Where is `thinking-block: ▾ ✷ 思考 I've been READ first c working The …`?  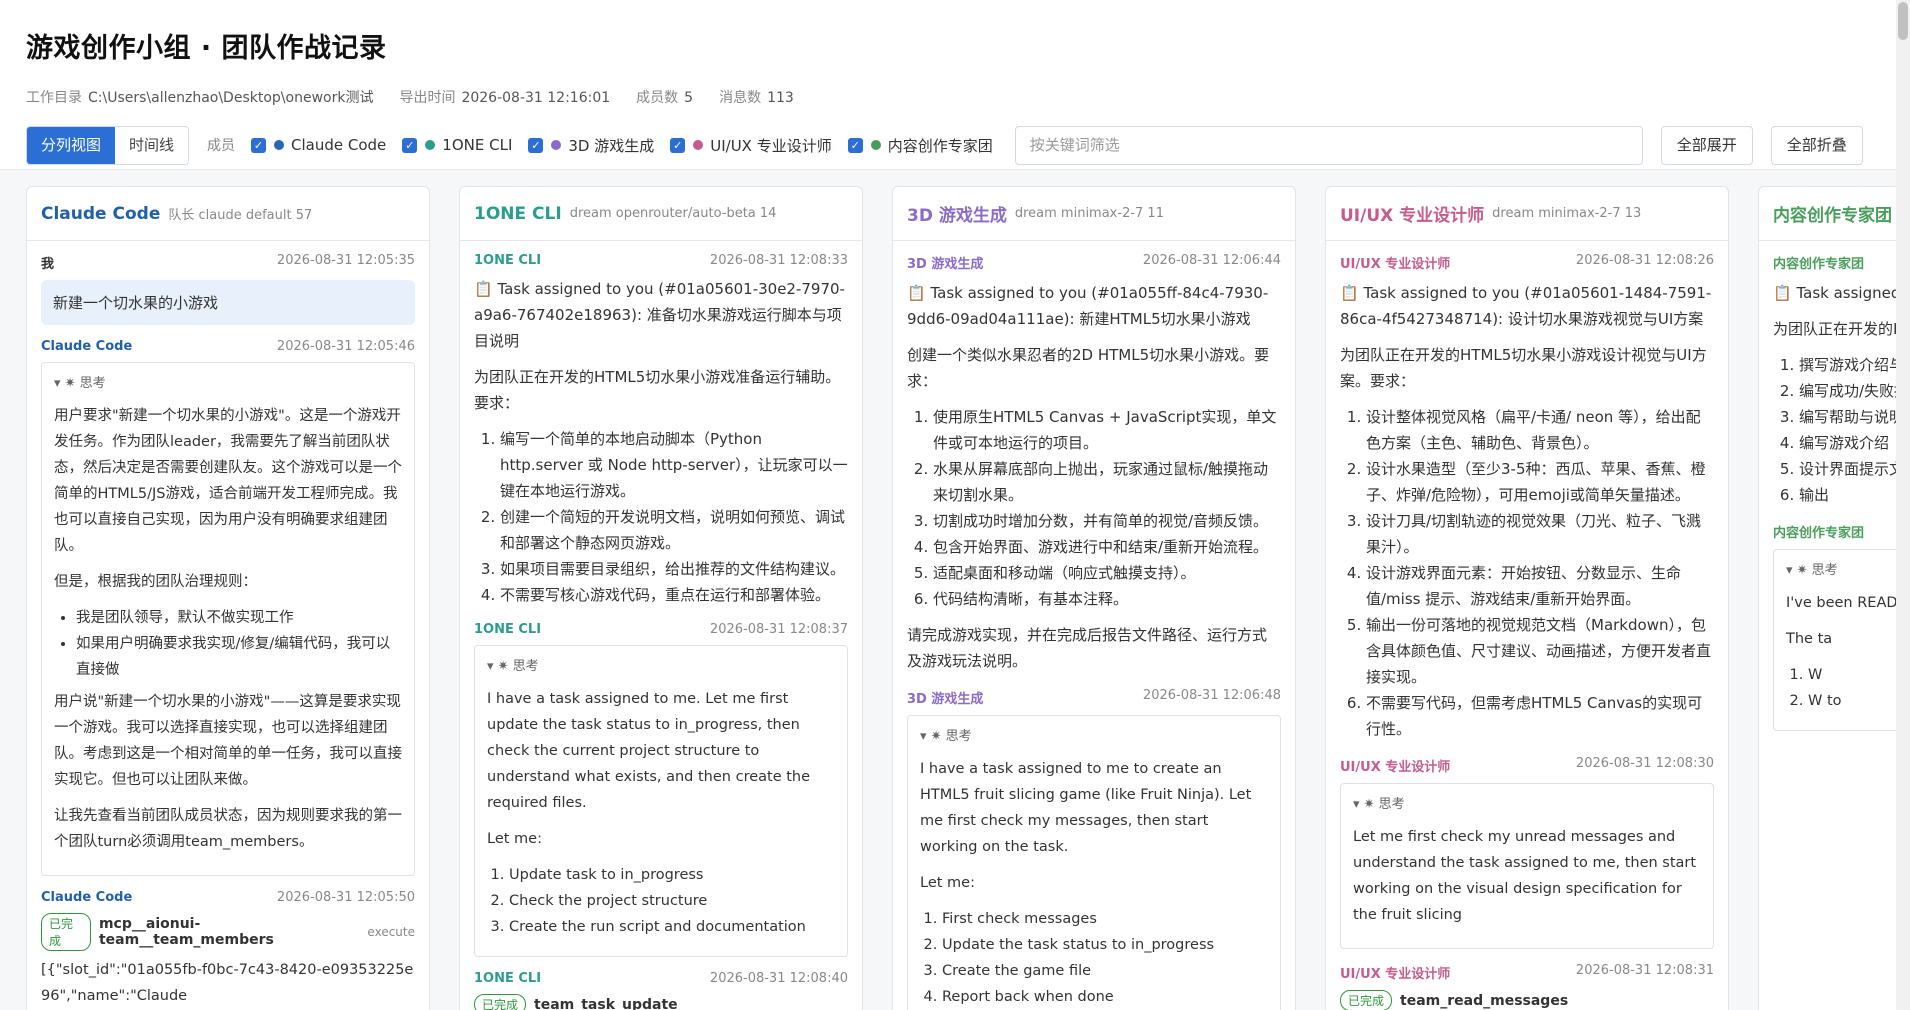
thinking-block: ▾ ✷ 思考 I've been READ first c working The … is located at coordinates (1841, 640).